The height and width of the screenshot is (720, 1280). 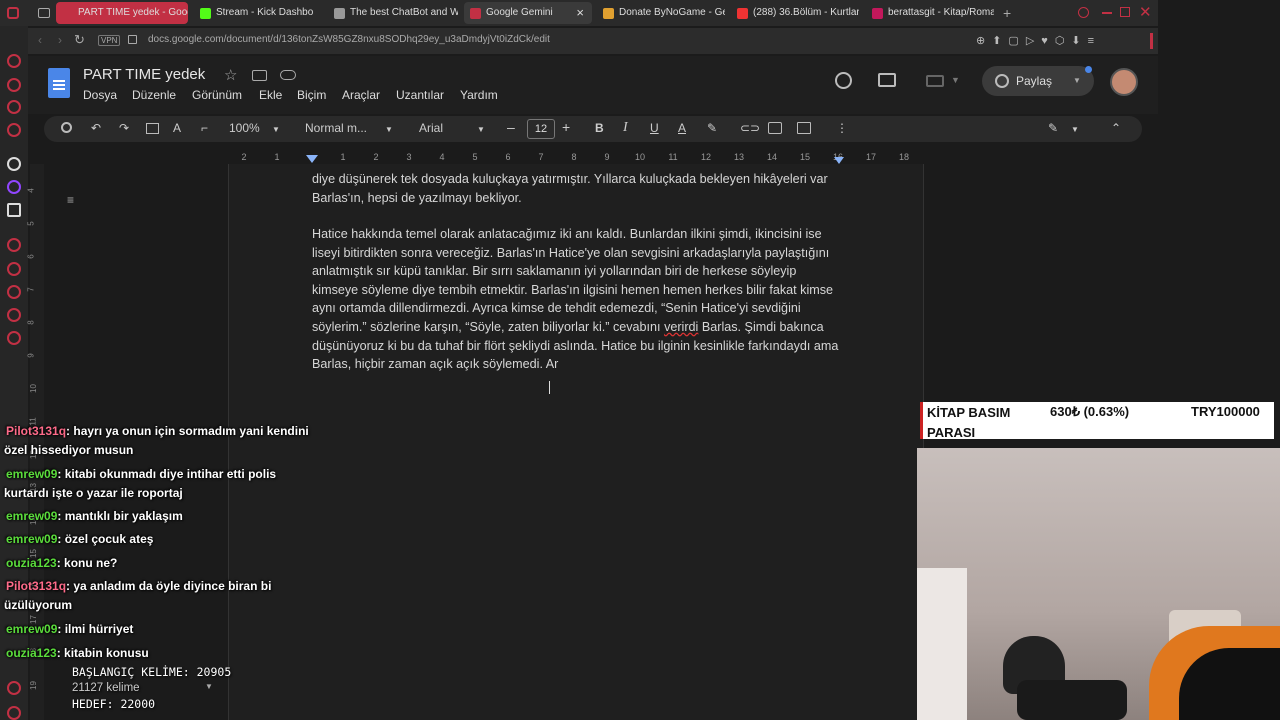 What do you see at coordinates (580, 13) in the screenshot?
I see `close-tab-icon: ×` at bounding box center [580, 13].